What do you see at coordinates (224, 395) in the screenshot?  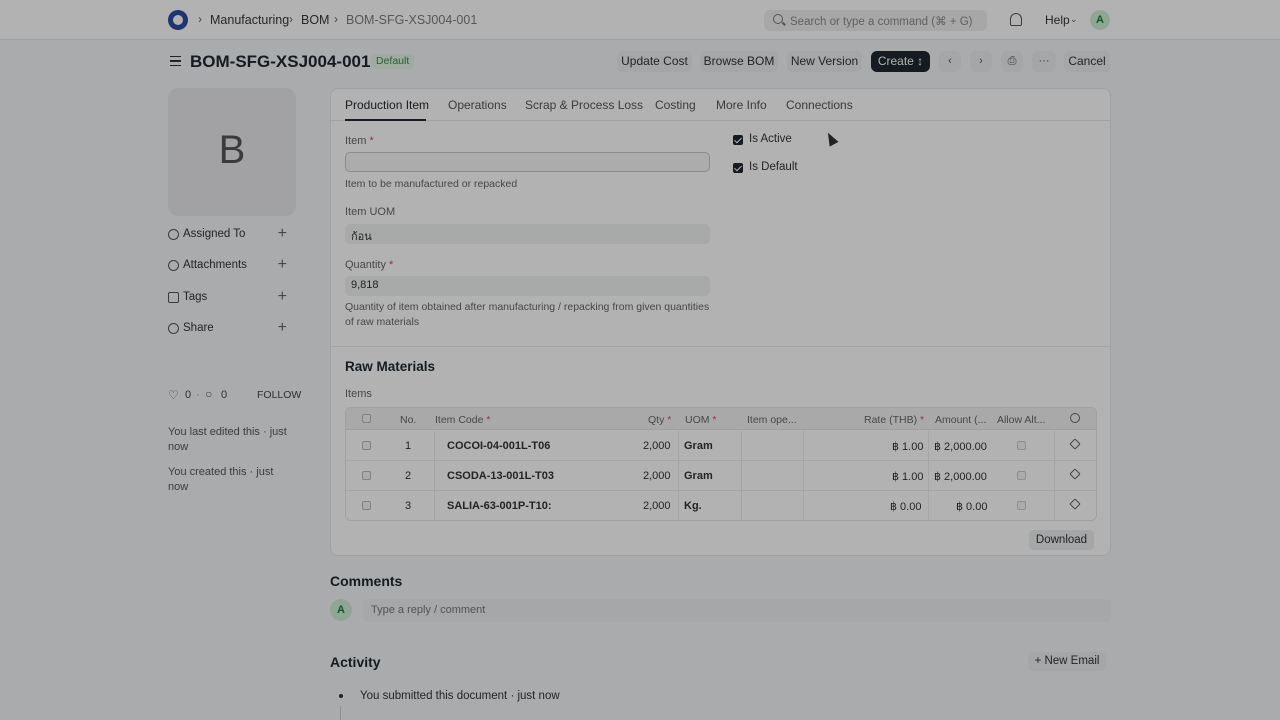 I see `comment-count: 0` at bounding box center [224, 395].